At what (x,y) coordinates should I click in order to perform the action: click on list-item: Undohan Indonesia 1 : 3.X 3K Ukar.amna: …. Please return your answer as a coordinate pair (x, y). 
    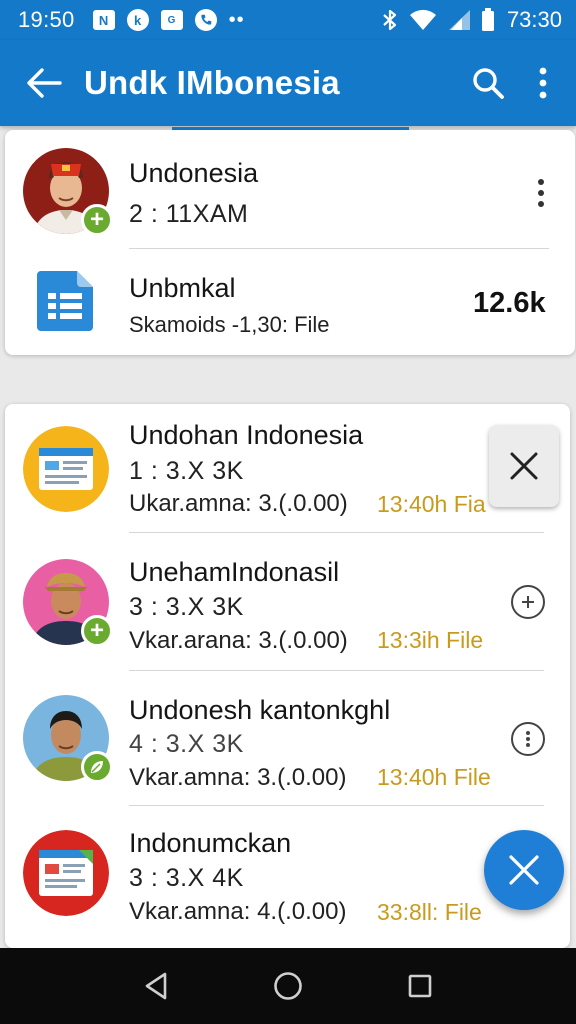
    Looking at the image, I should click on (287, 468).